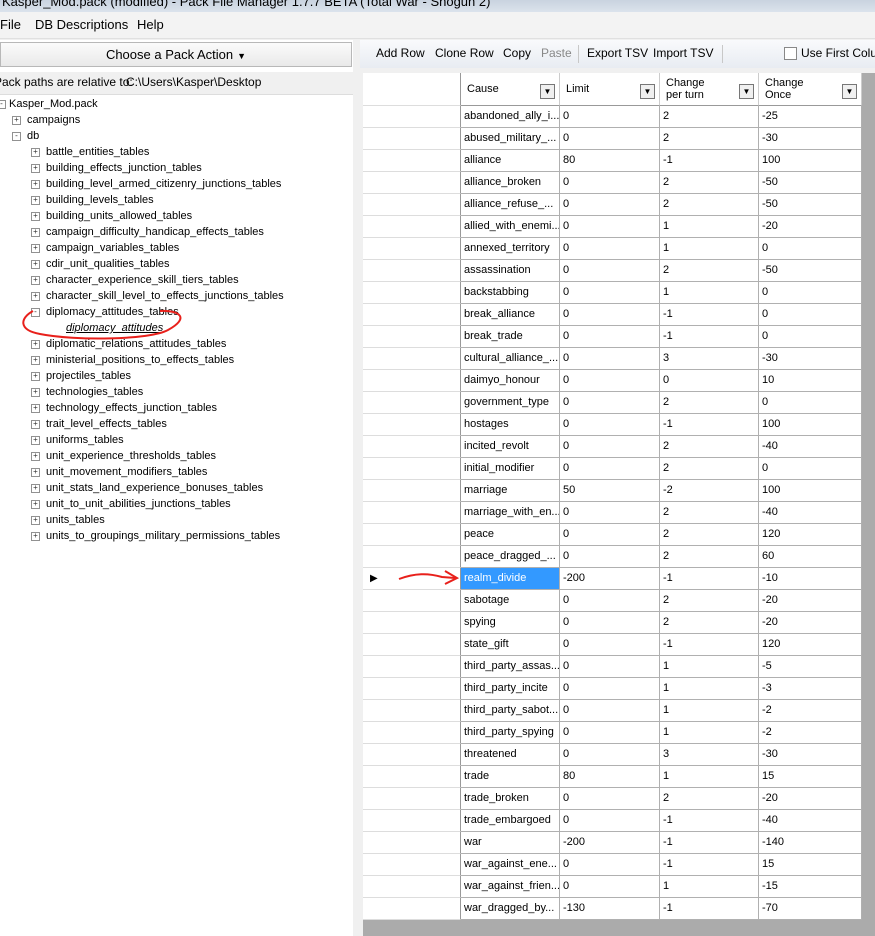  What do you see at coordinates (510, 491) in the screenshot?
I see `table-cell: marriage` at bounding box center [510, 491].